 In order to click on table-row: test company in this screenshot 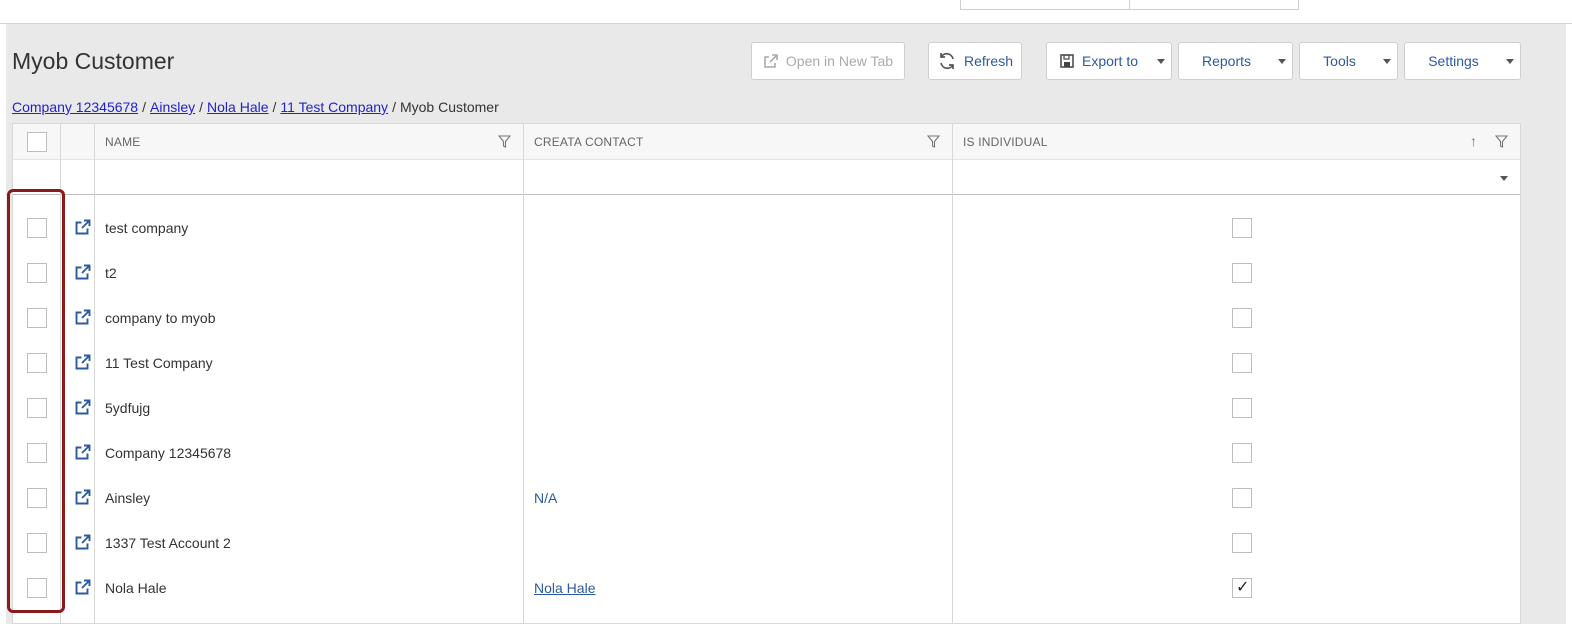, I will do `click(766, 228)`.